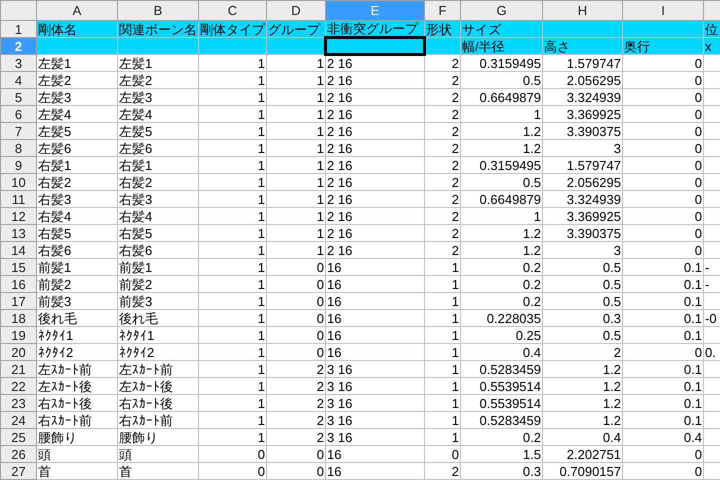 This screenshot has width=720, height=480. Describe the element at coordinates (77, 267) in the screenshot. I see `table-cell: 前髪1` at that location.